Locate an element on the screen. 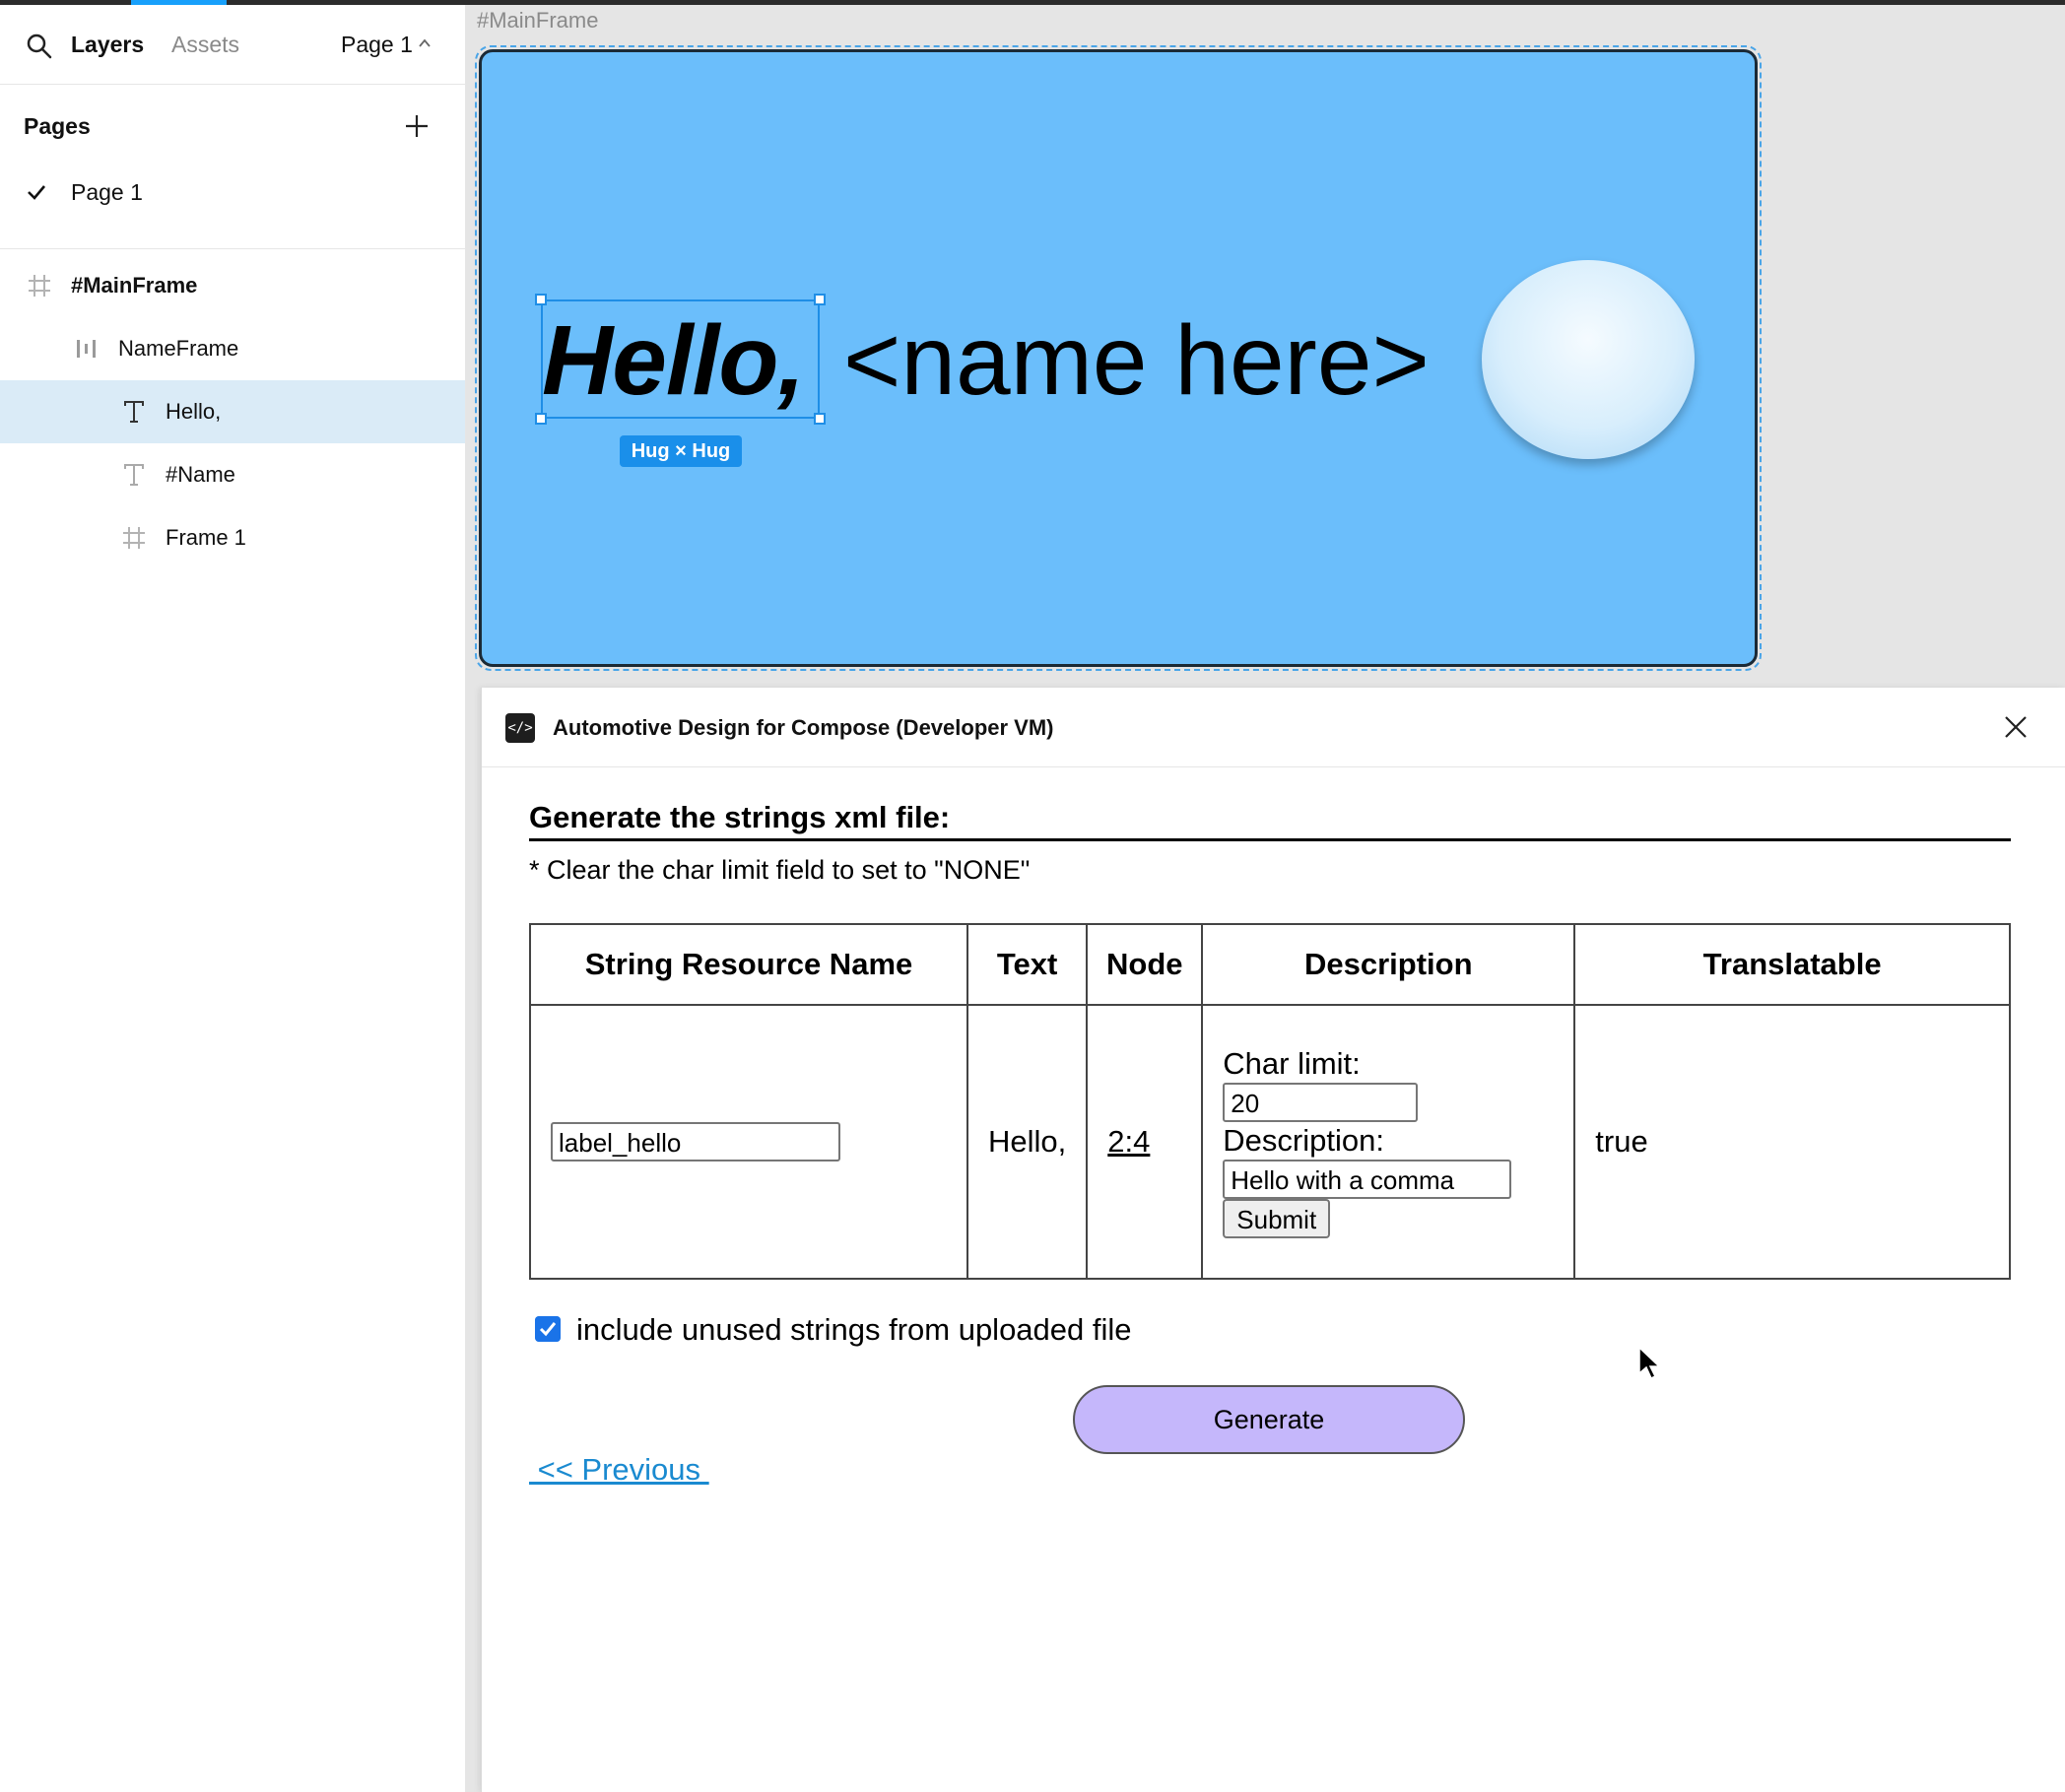 Image resolution: width=2065 pixels, height=1792 pixels. column-header: String Resource Name is located at coordinates (748, 964).